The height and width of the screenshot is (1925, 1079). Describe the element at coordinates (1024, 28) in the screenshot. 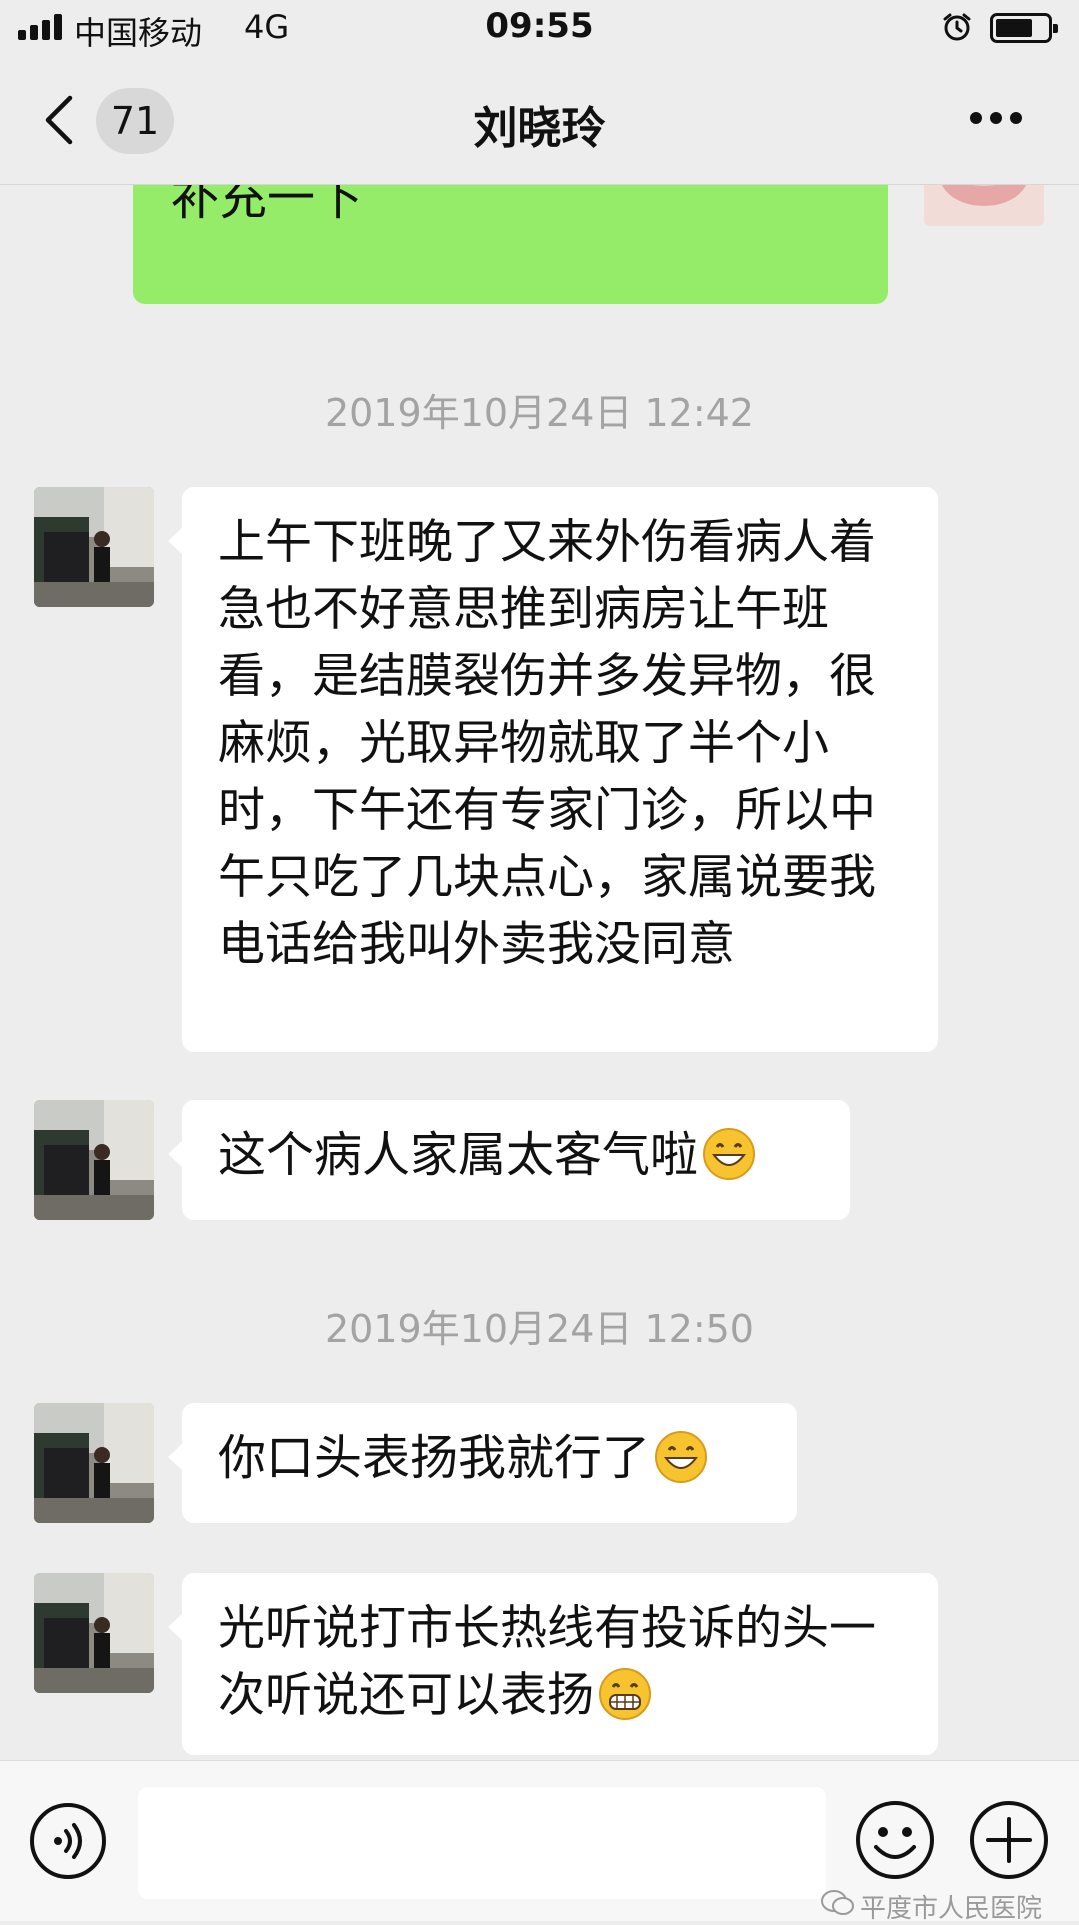

I see `battery-icon` at that location.